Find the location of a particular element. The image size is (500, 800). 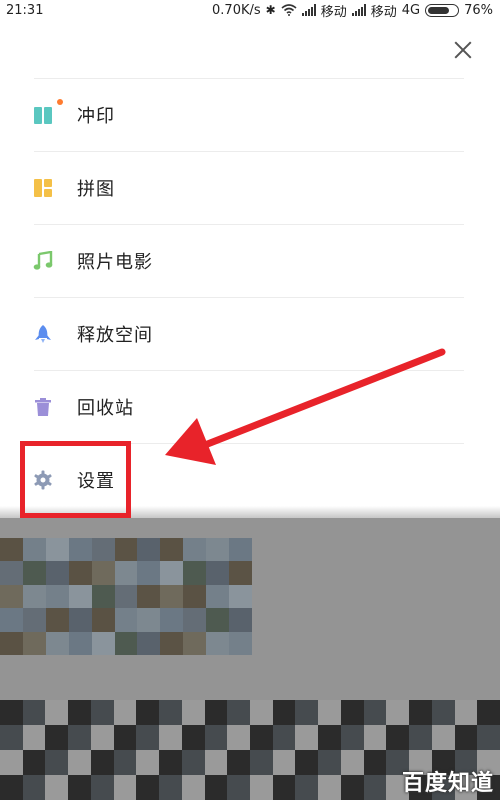

menu-item-label: 冲印 is located at coordinates (96, 116).